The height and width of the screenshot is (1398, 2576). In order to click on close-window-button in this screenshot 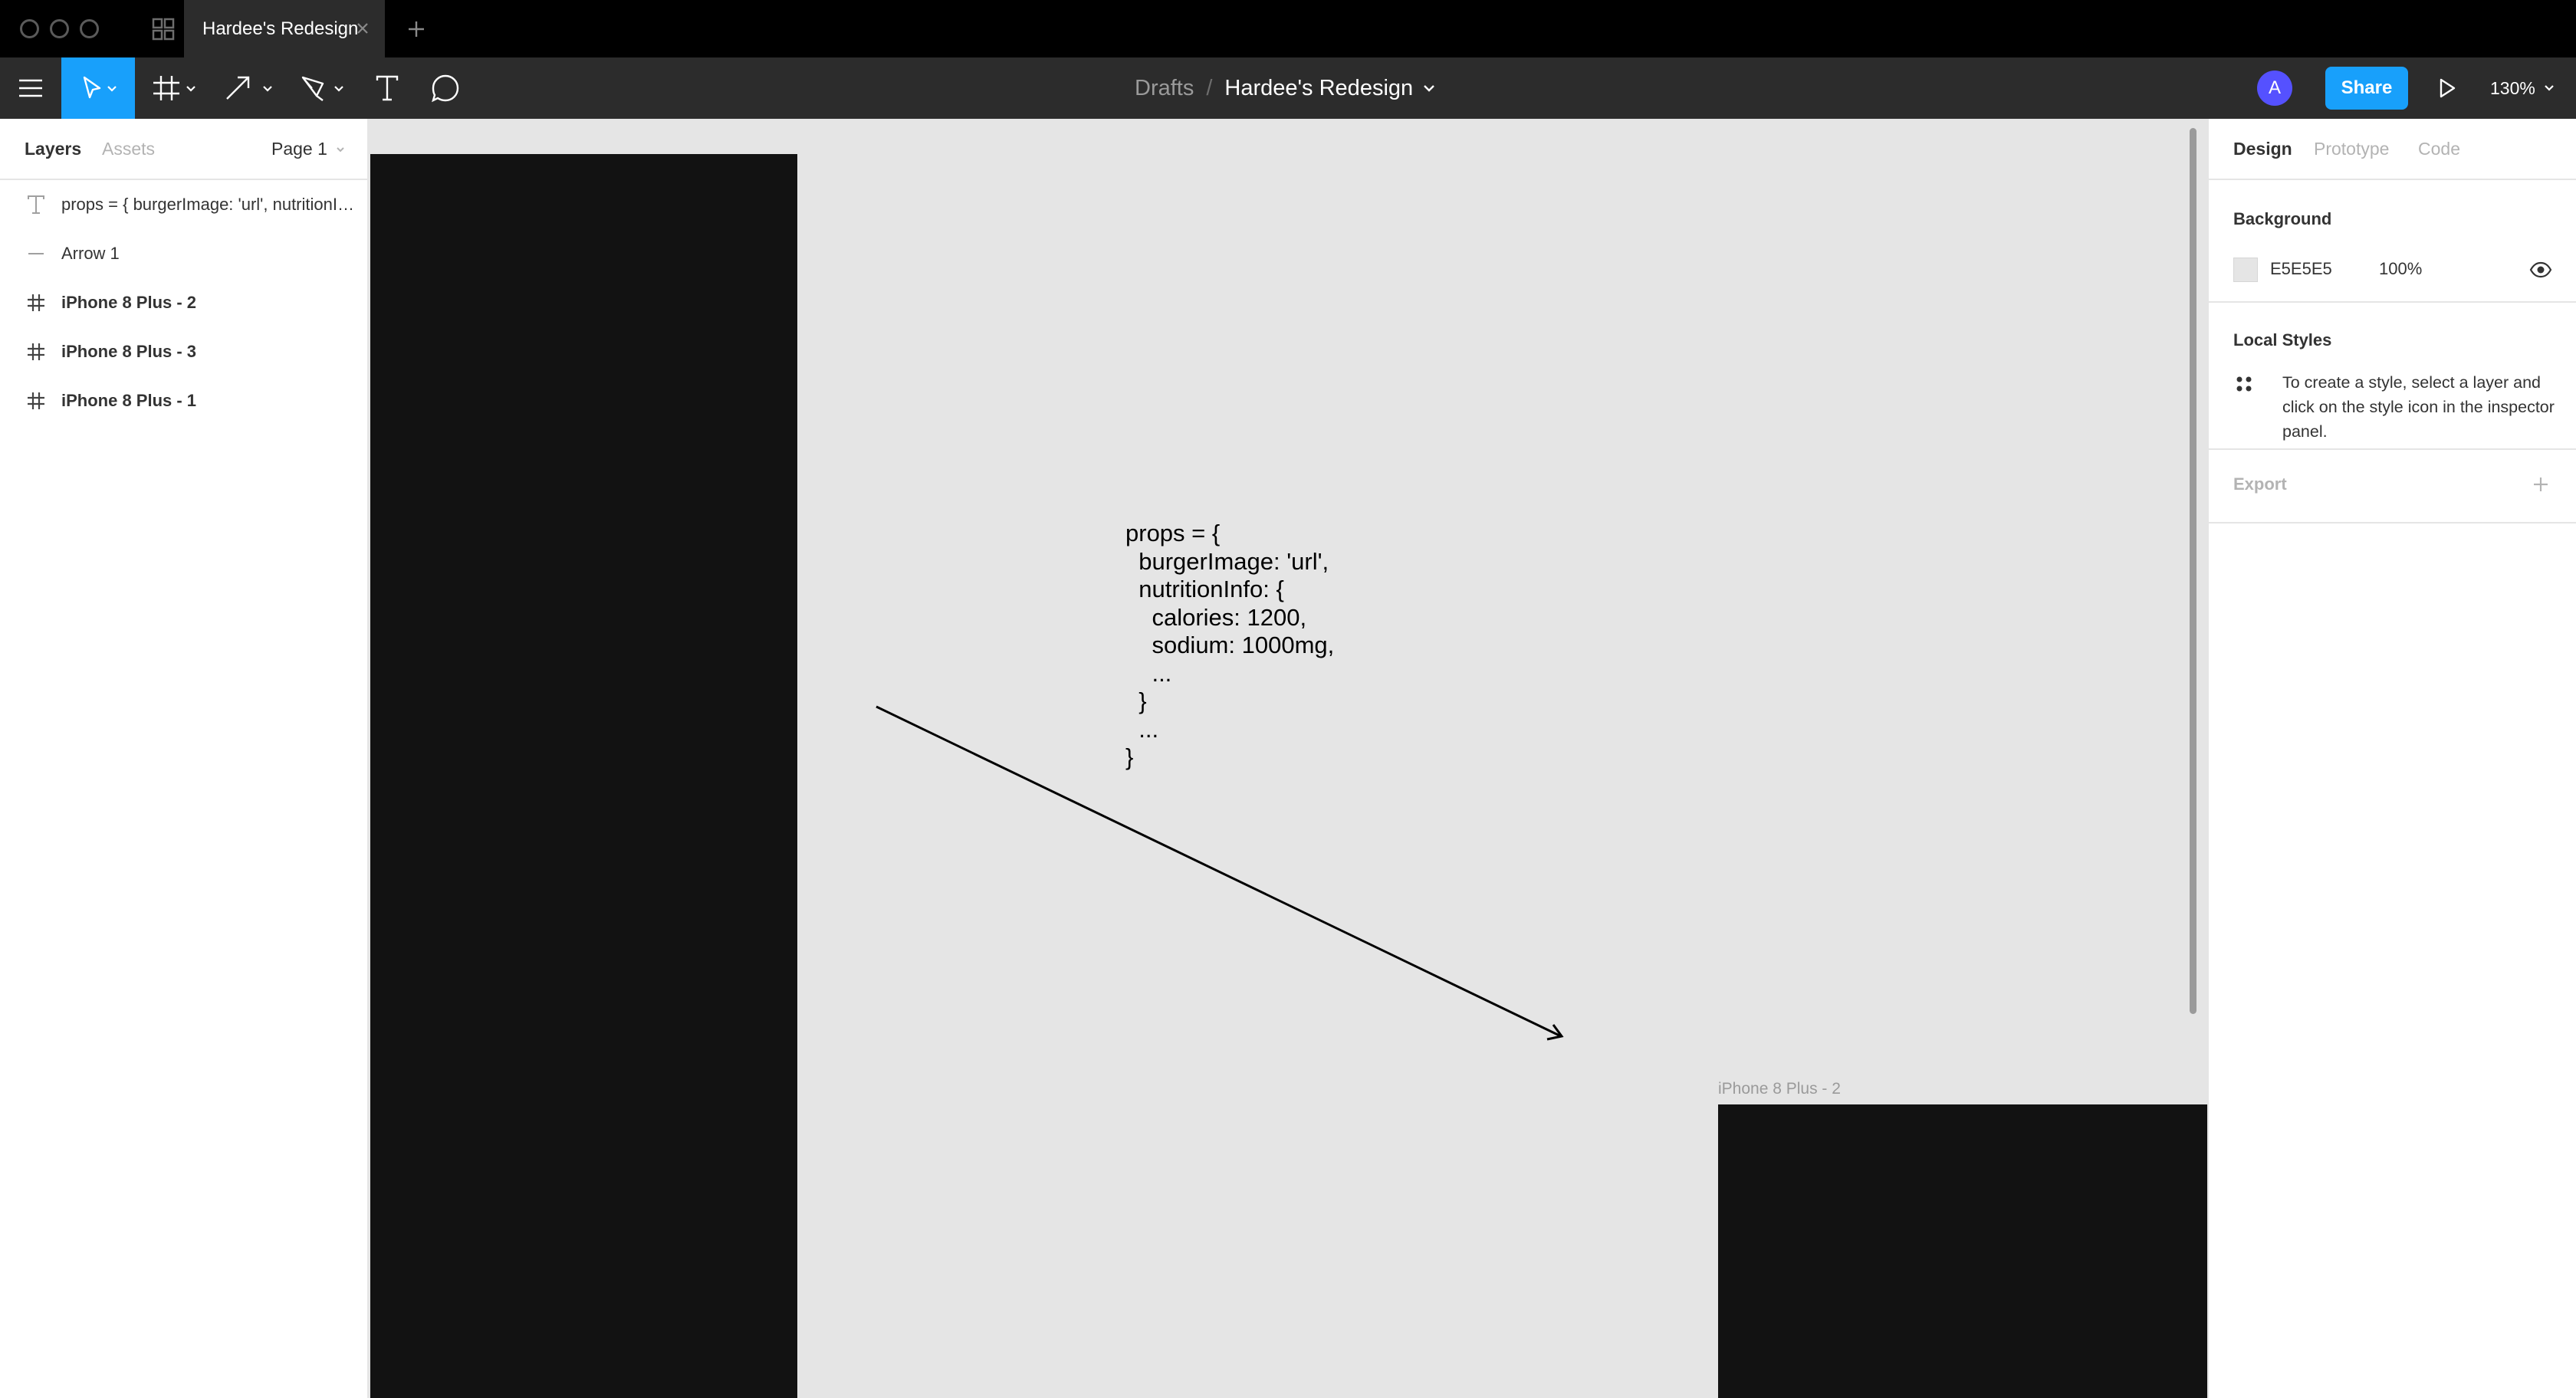, I will do `click(30, 28)`.